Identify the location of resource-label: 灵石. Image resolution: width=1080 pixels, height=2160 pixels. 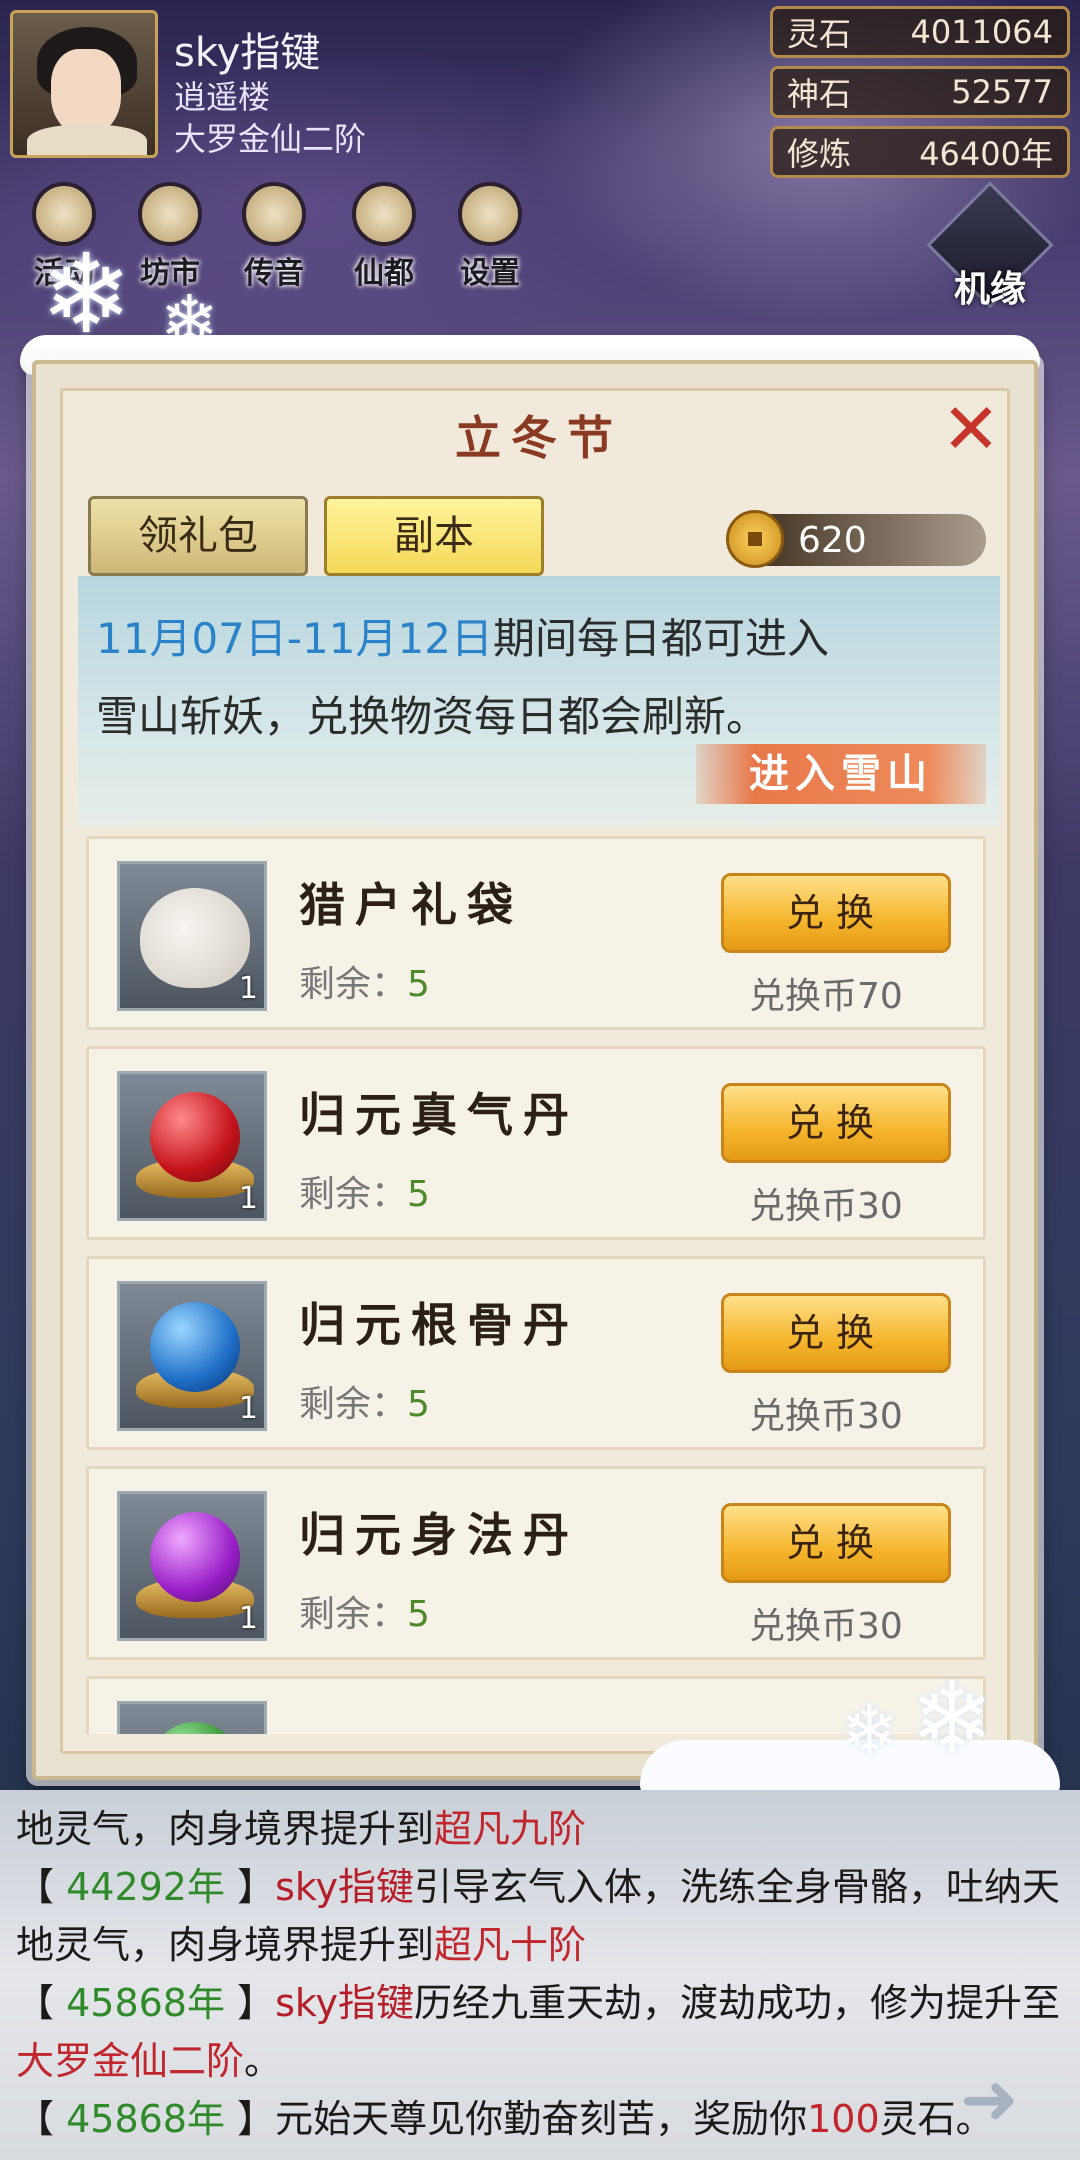
(819, 34).